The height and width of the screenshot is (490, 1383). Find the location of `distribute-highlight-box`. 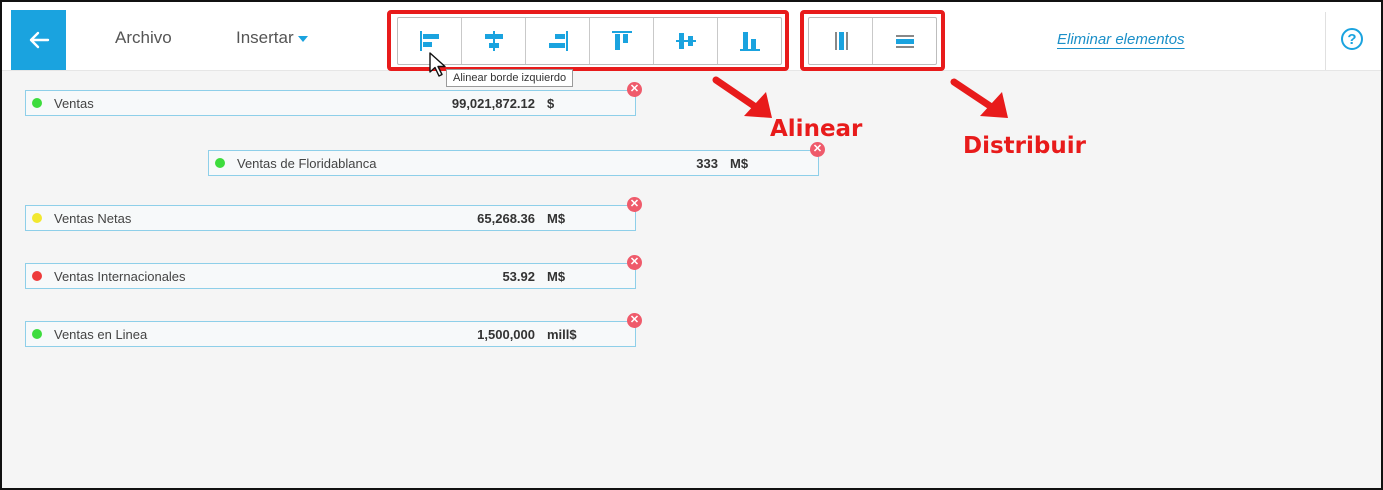

distribute-highlight-box is located at coordinates (872, 40).